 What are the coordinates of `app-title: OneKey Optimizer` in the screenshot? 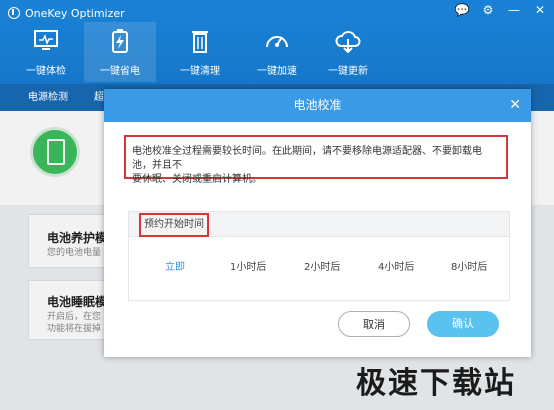 It's located at (66, 13).